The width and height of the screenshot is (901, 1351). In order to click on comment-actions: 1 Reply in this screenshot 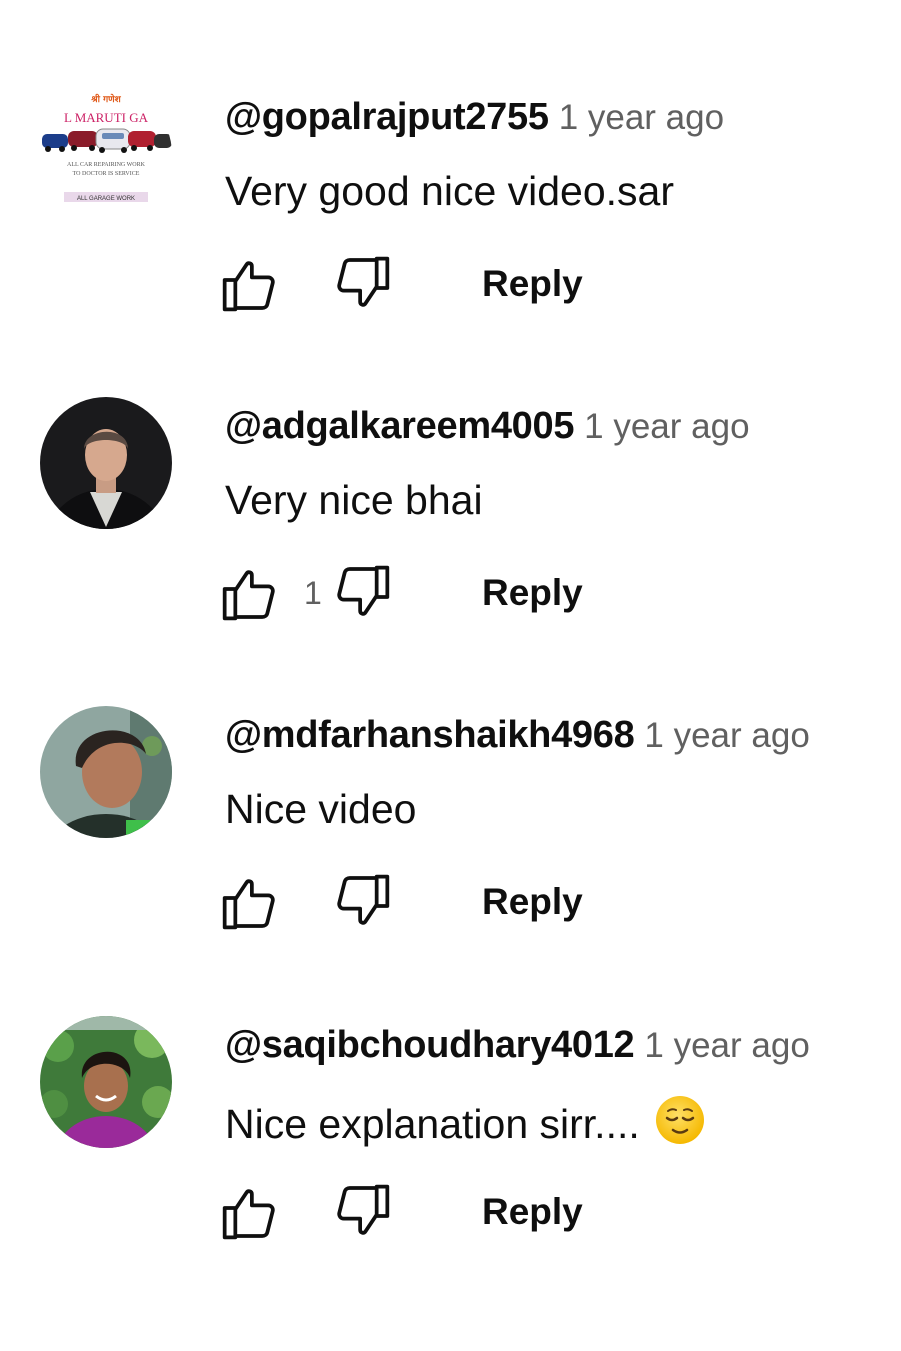, I will do `click(400, 593)`.